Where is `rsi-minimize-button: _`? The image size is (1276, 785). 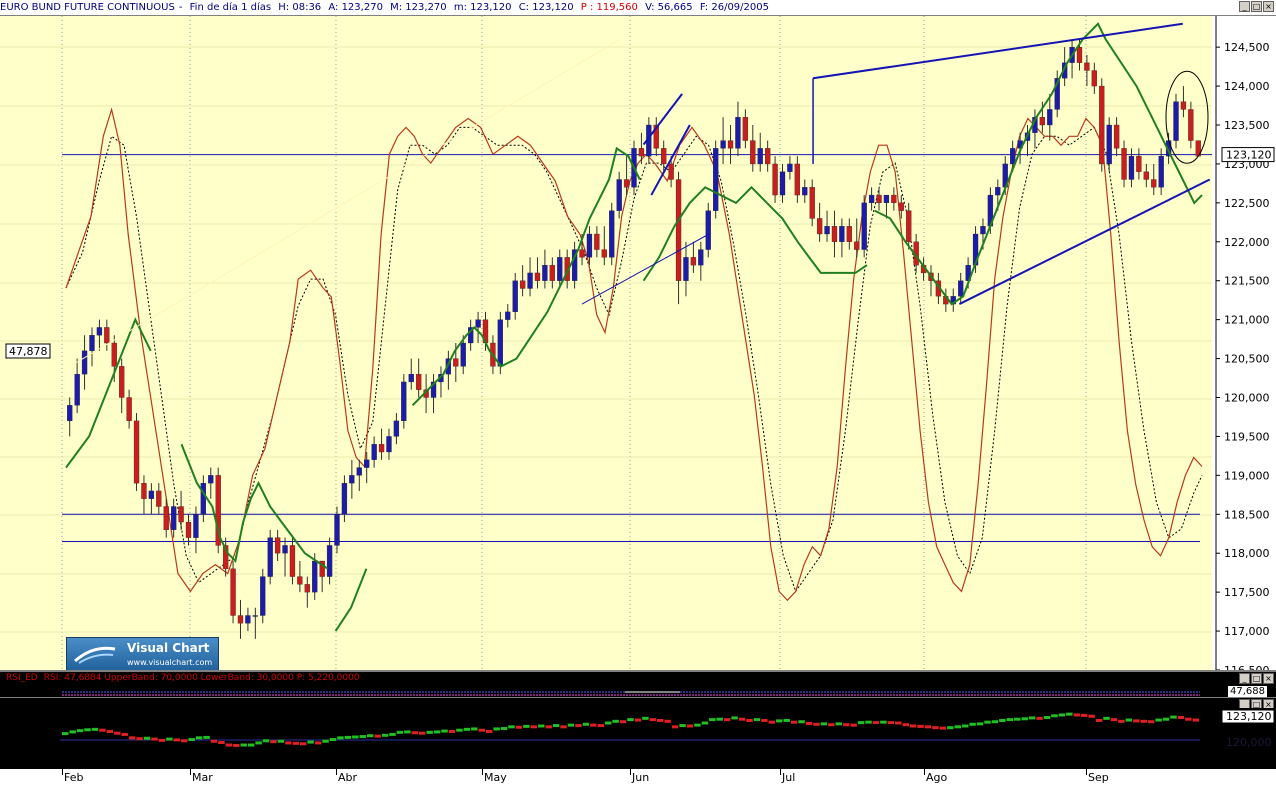 rsi-minimize-button: _ is located at coordinates (1244, 678).